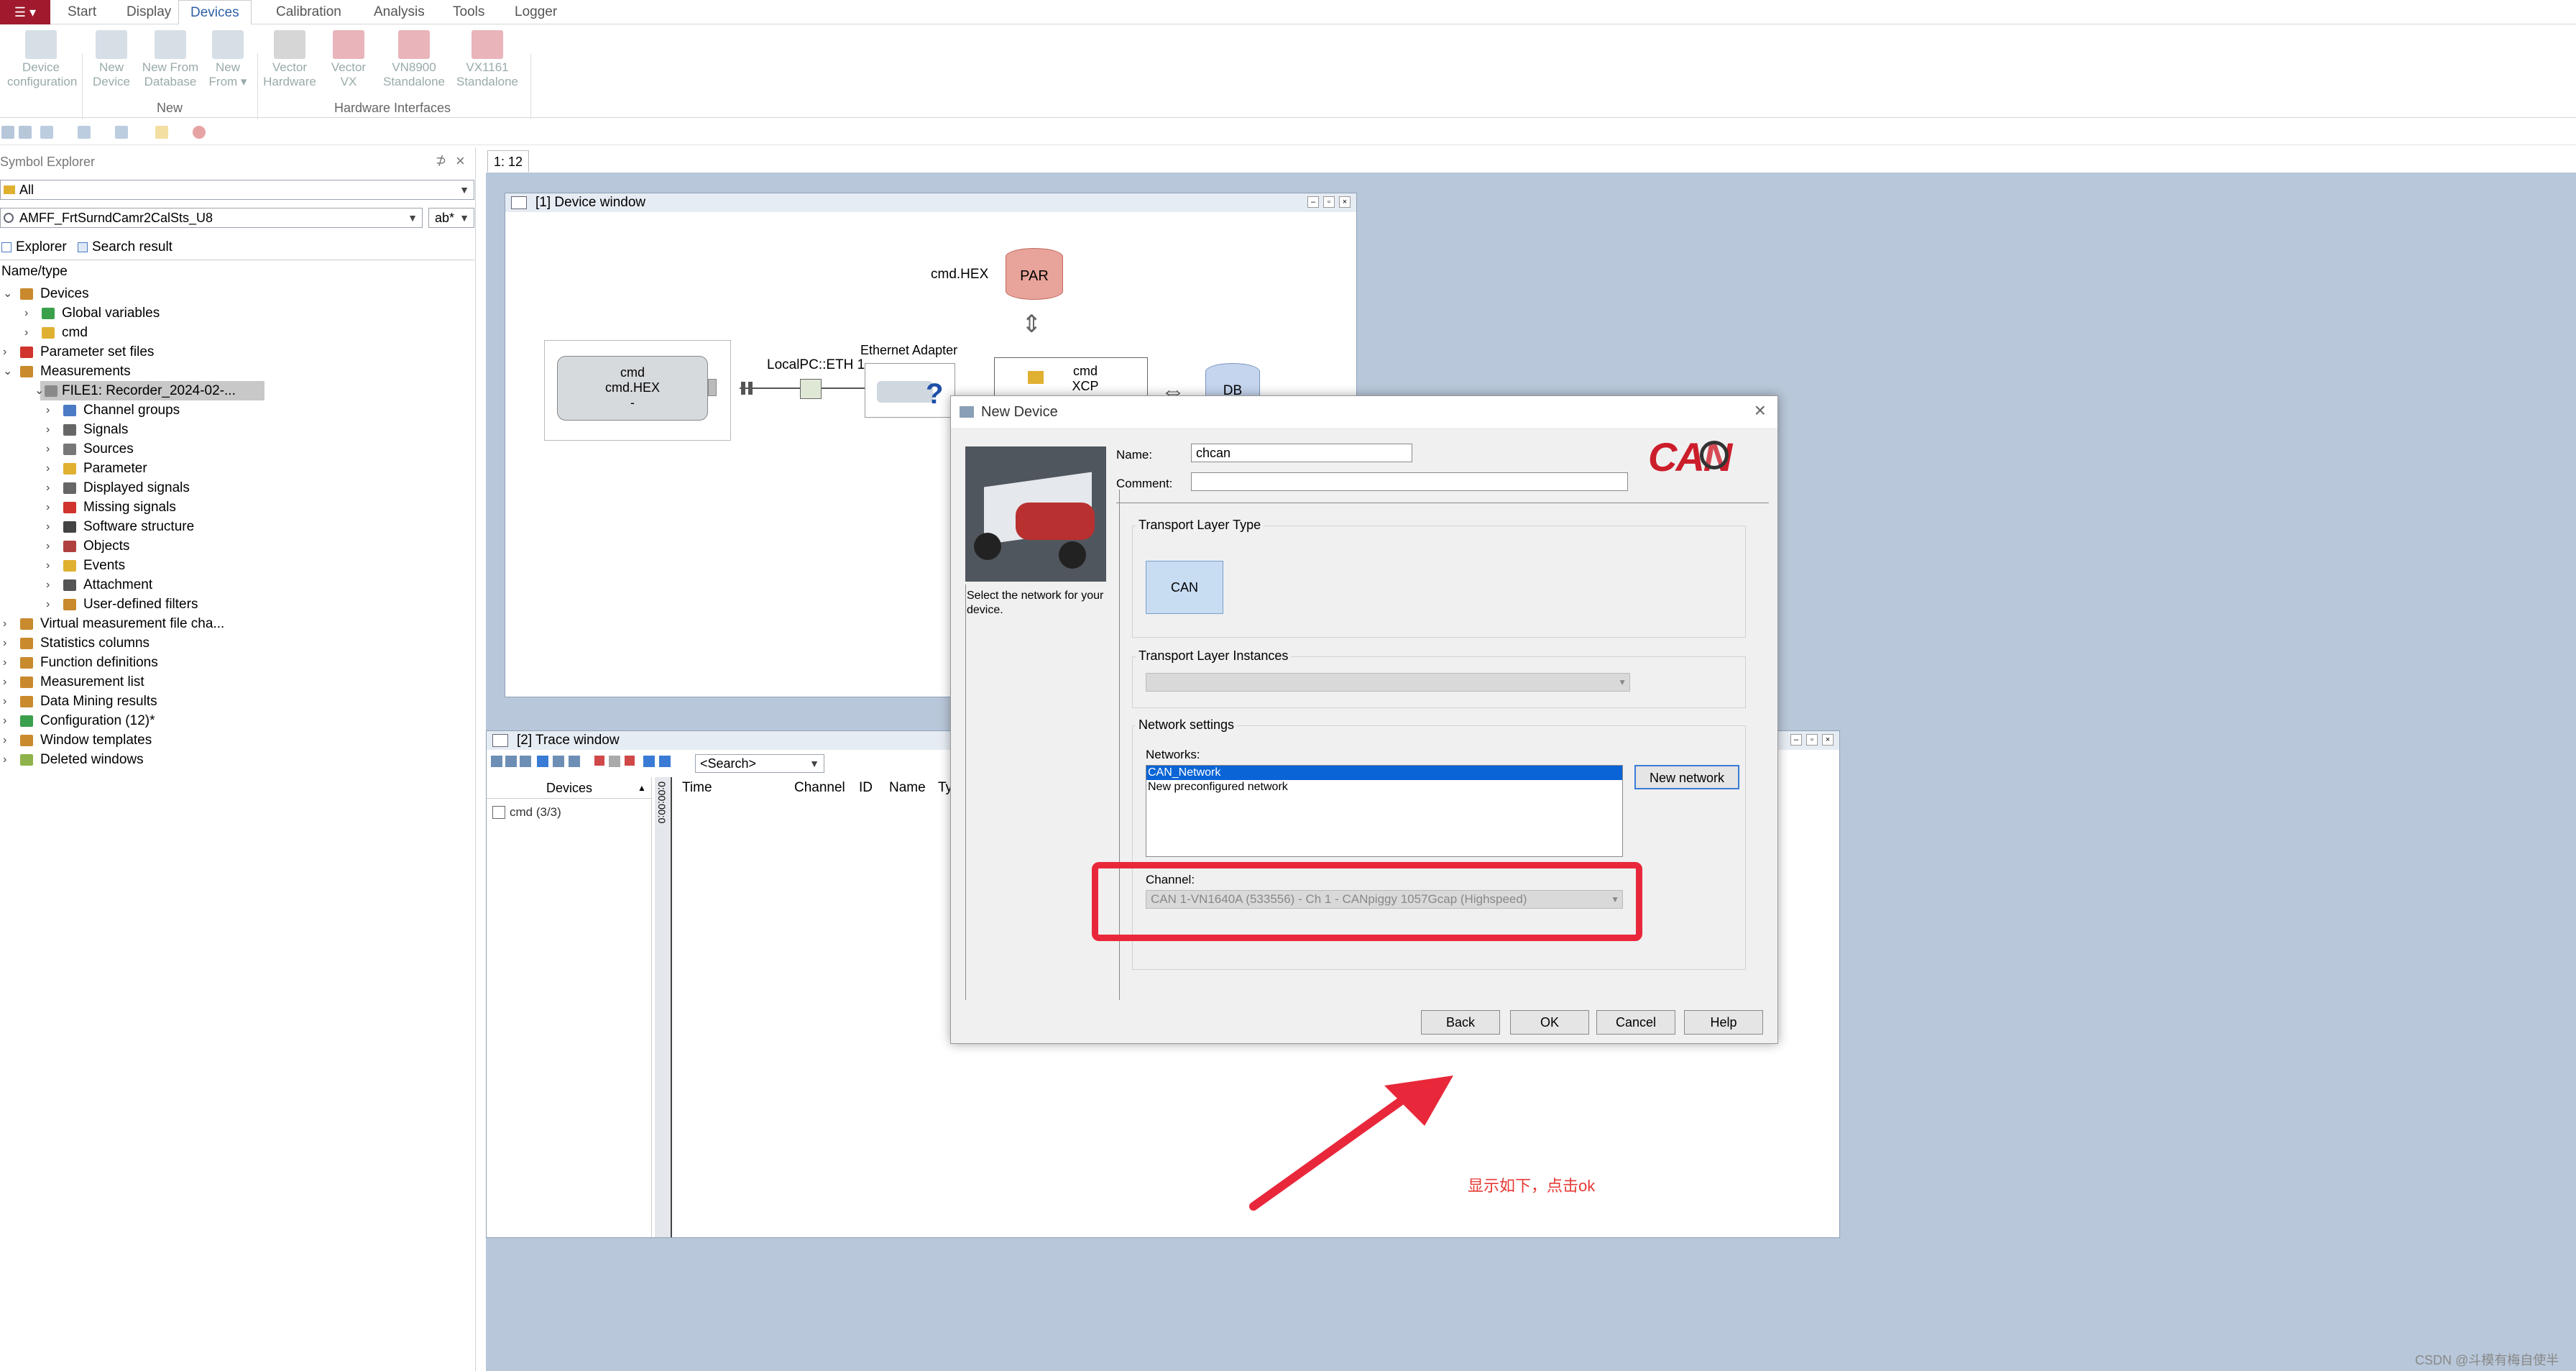 This screenshot has height=1371, width=2576. Describe the element at coordinates (215, 12) in the screenshot. I see `tab-devices: Devices` at that location.